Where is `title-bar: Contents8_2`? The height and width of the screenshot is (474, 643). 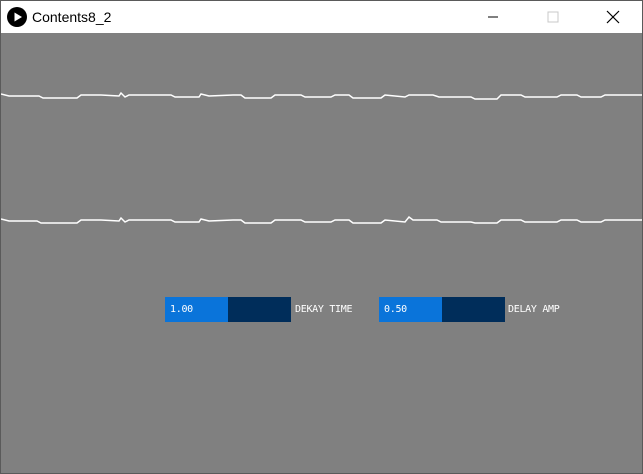
title-bar: Contents8_2 is located at coordinates (321, 17).